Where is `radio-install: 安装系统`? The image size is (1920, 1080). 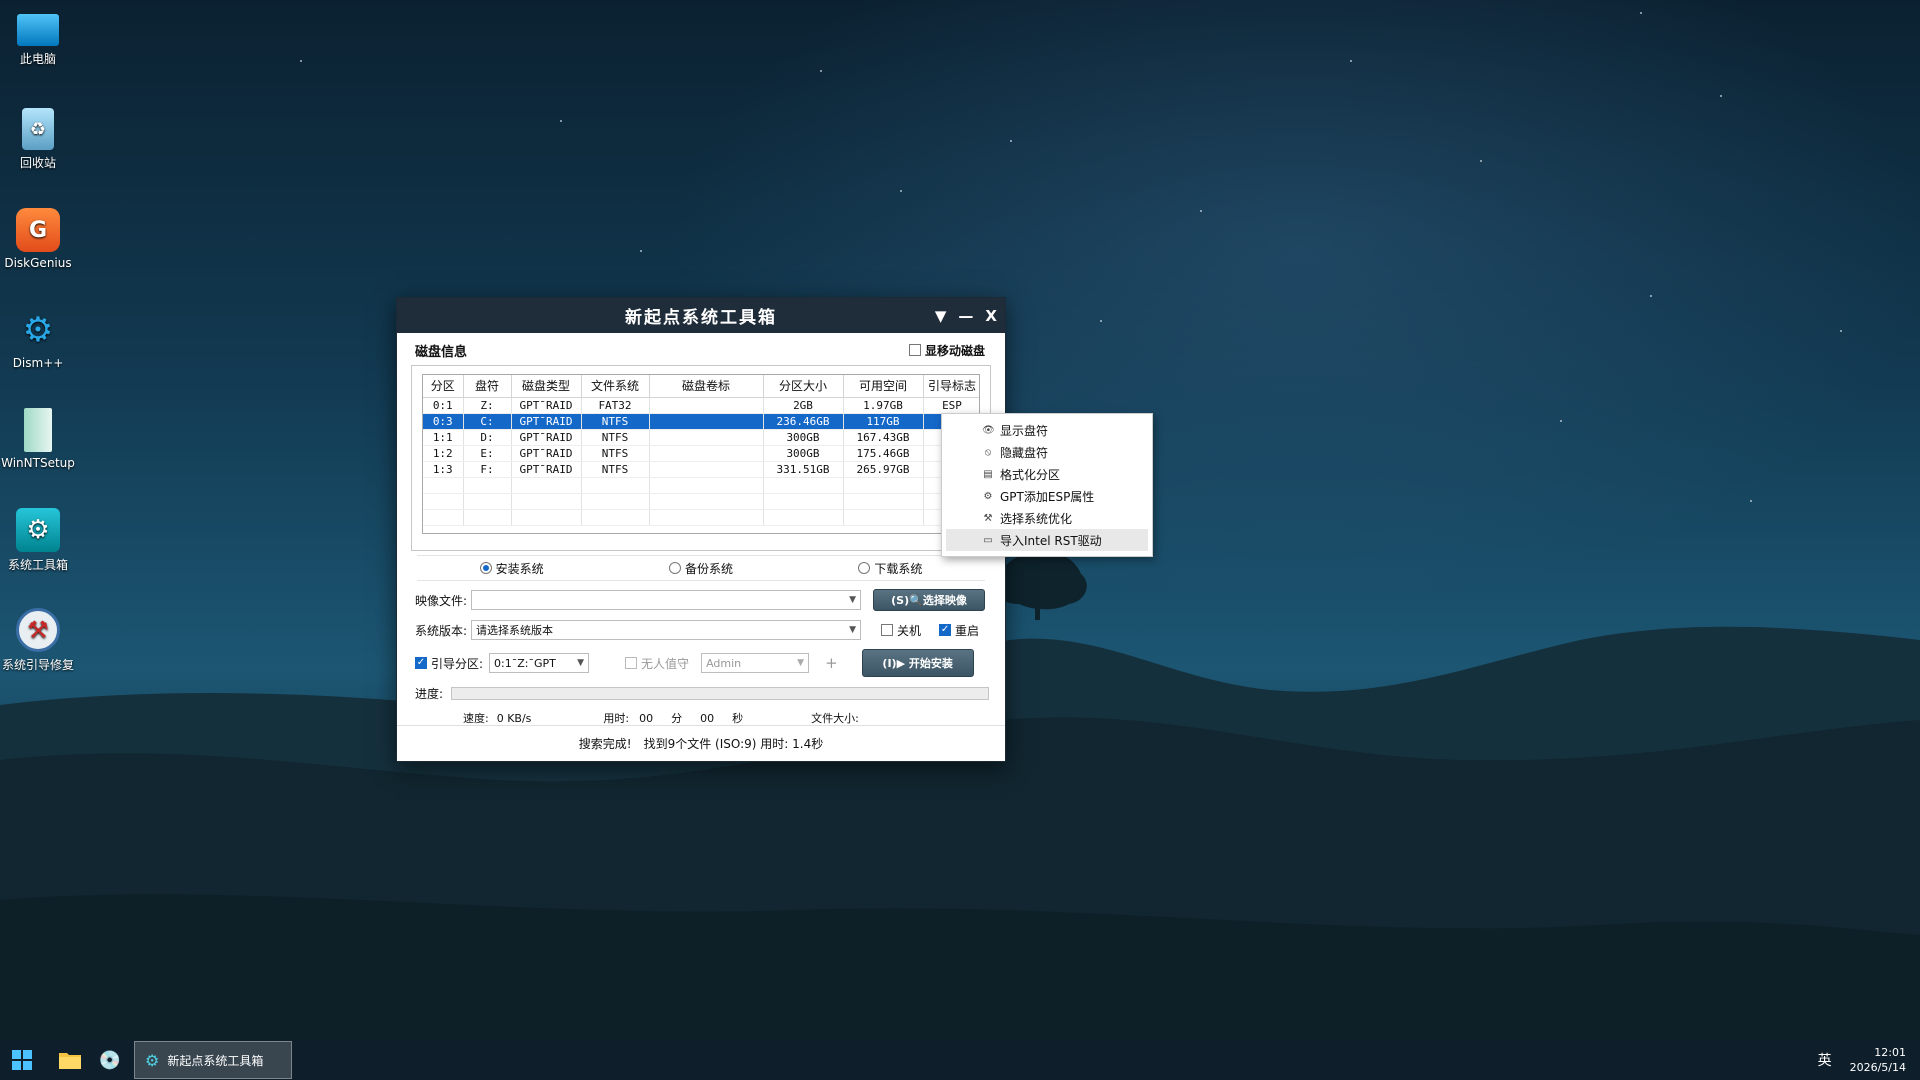
radio-install: 安装系统 is located at coordinates (511, 568).